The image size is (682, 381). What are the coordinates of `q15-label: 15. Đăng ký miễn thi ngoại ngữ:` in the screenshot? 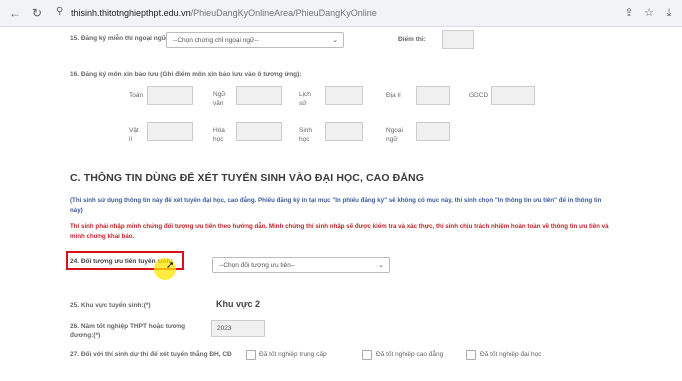 It's located at (119, 38).